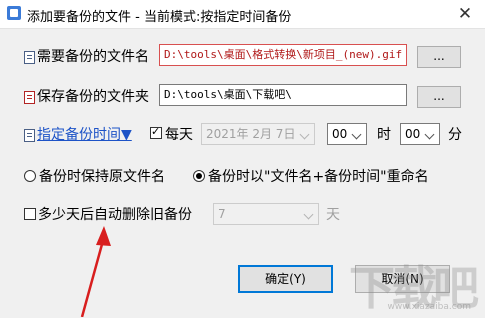 The width and height of the screenshot is (485, 318). I want to click on annotation-arrow-line, so click(93, 276).